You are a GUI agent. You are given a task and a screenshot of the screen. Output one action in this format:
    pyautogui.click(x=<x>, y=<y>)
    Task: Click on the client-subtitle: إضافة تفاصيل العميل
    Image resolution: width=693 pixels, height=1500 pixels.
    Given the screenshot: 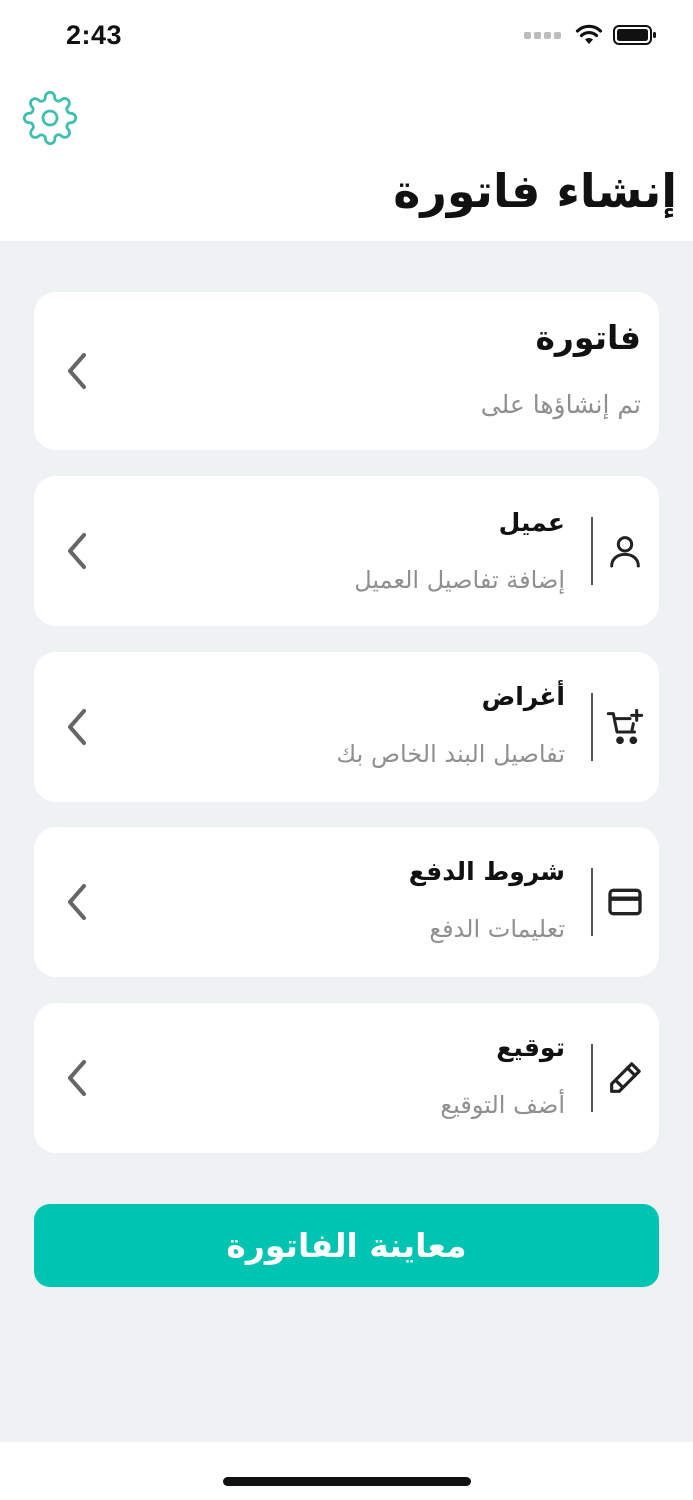 What is the action you would take?
    pyautogui.click(x=459, y=580)
    